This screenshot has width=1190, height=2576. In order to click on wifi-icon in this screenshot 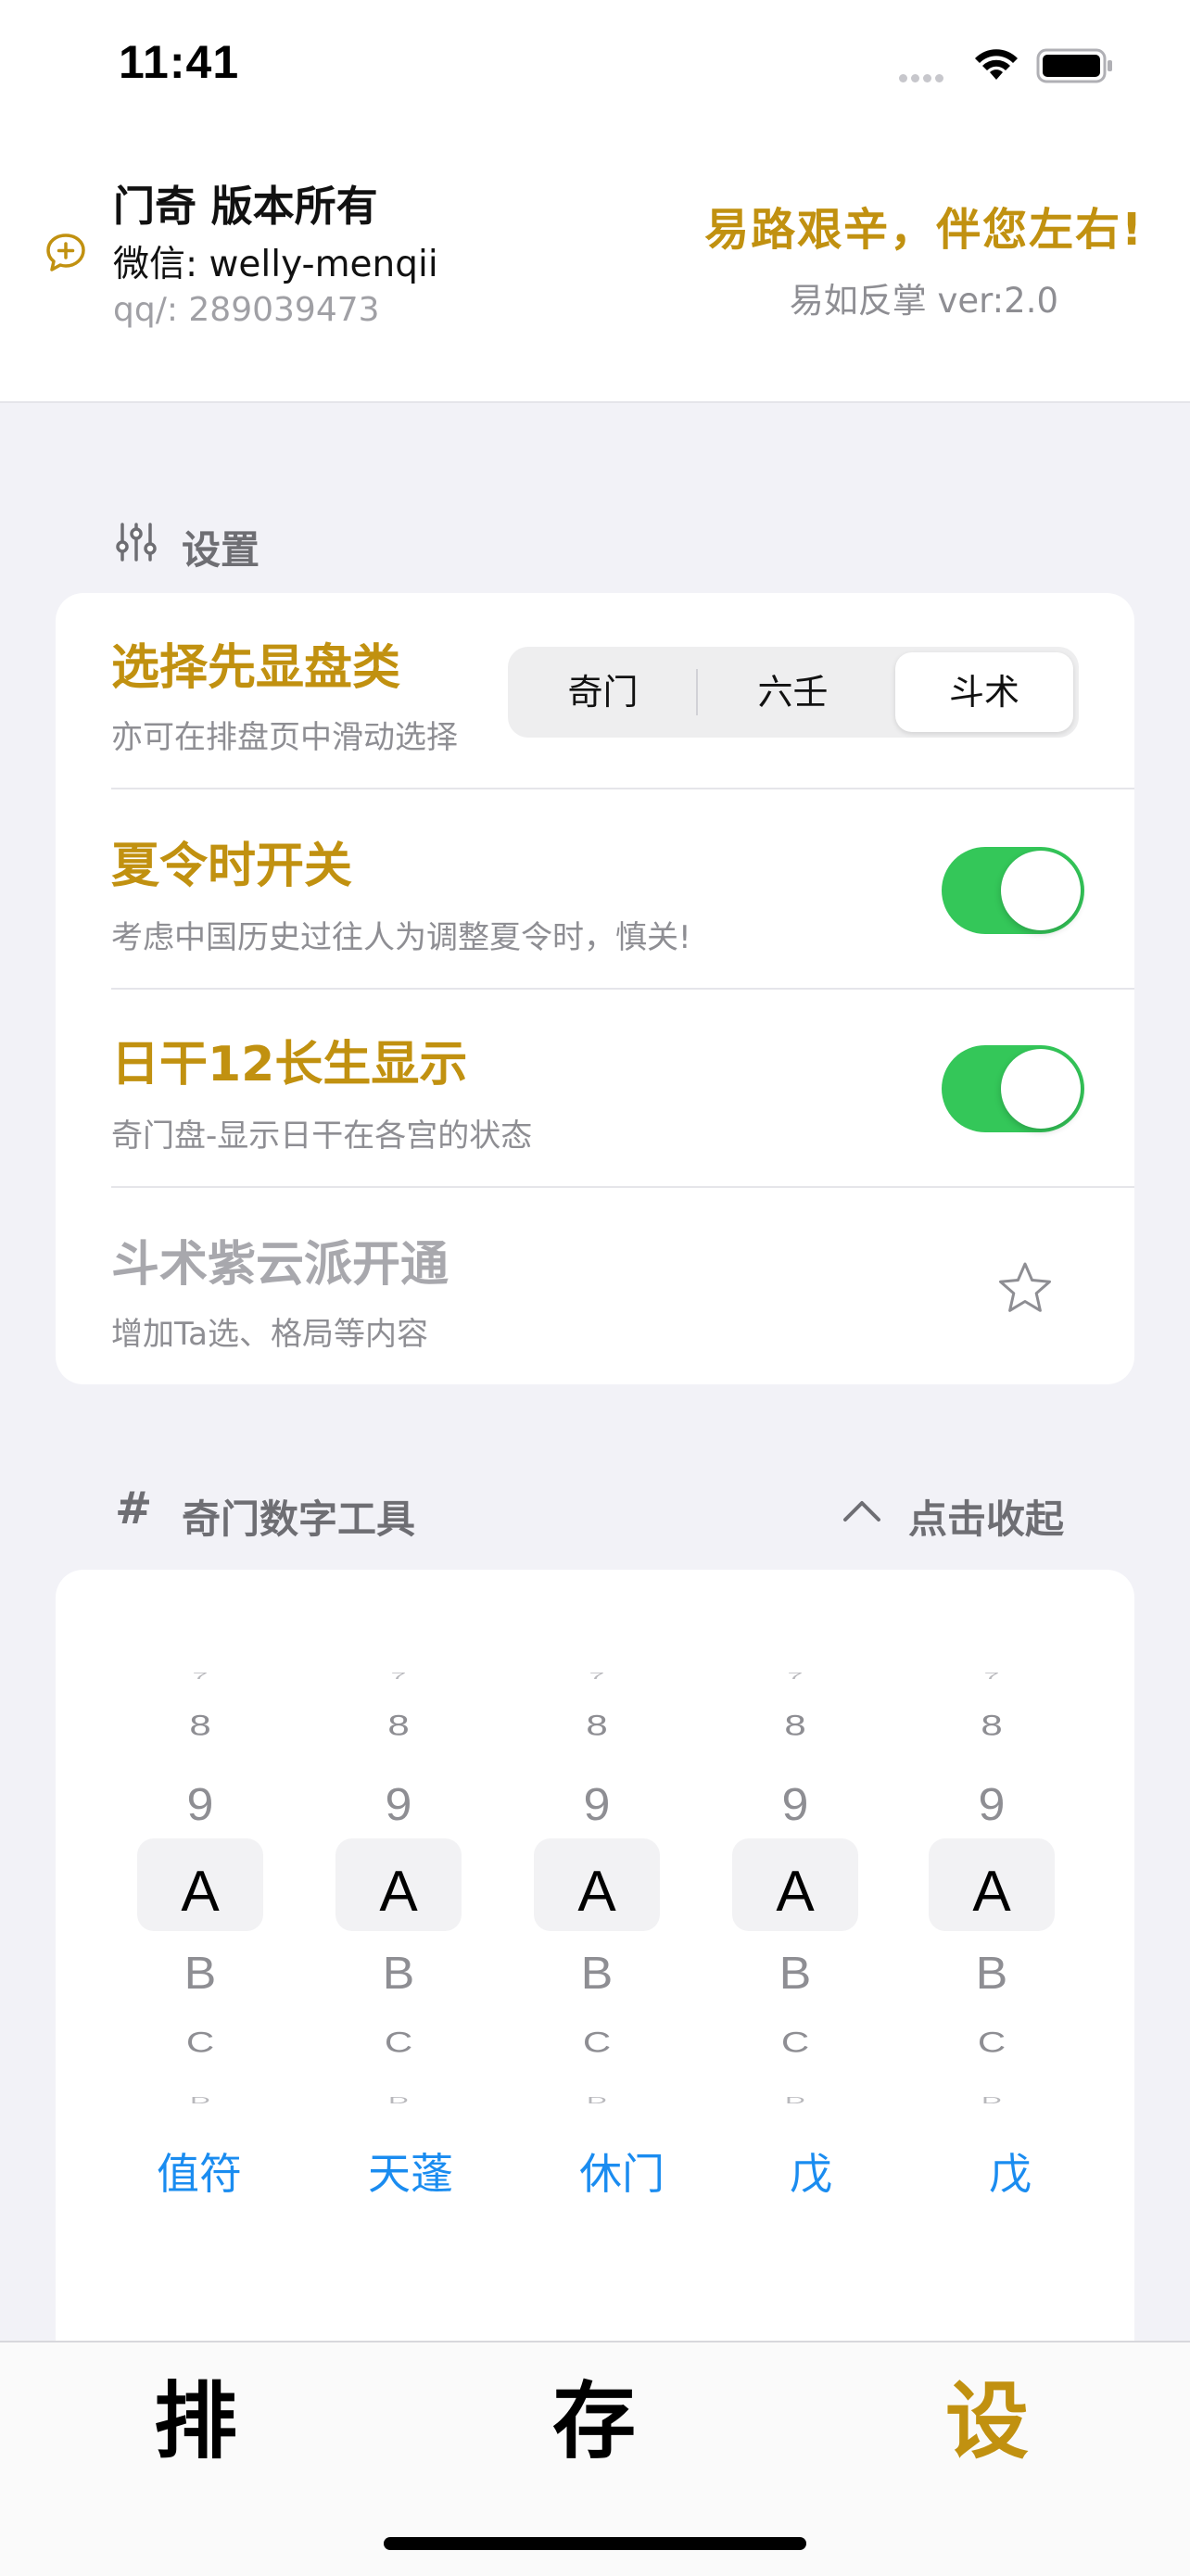, I will do `click(996, 64)`.